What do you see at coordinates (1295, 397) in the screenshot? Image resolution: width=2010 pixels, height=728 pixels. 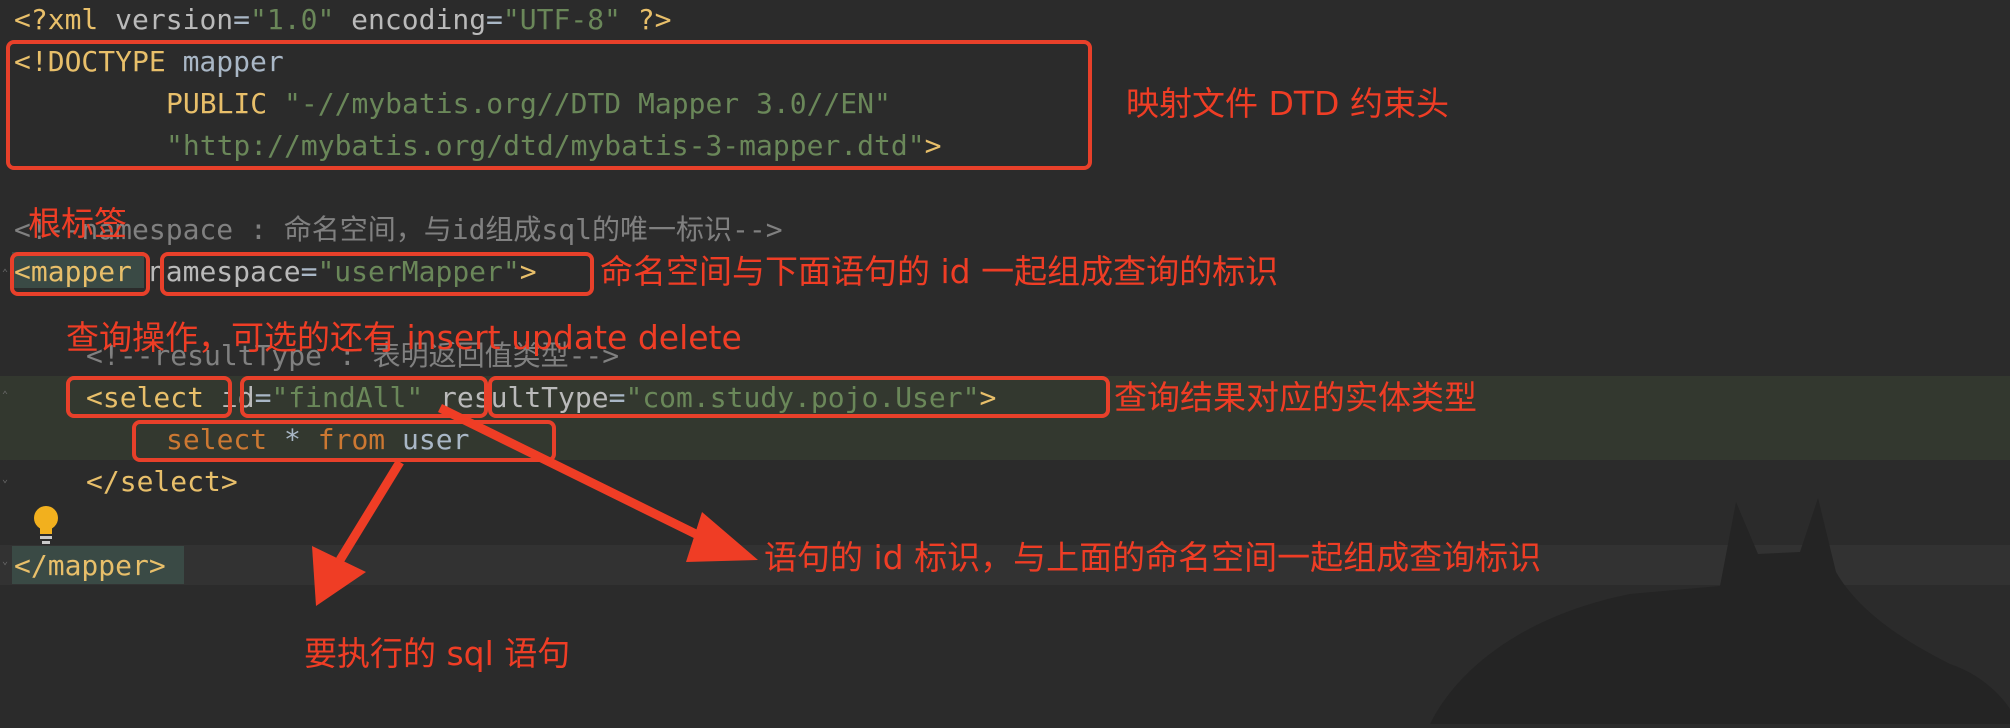 I see `annotation-result-type: 查询结果对应的实体类型` at bounding box center [1295, 397].